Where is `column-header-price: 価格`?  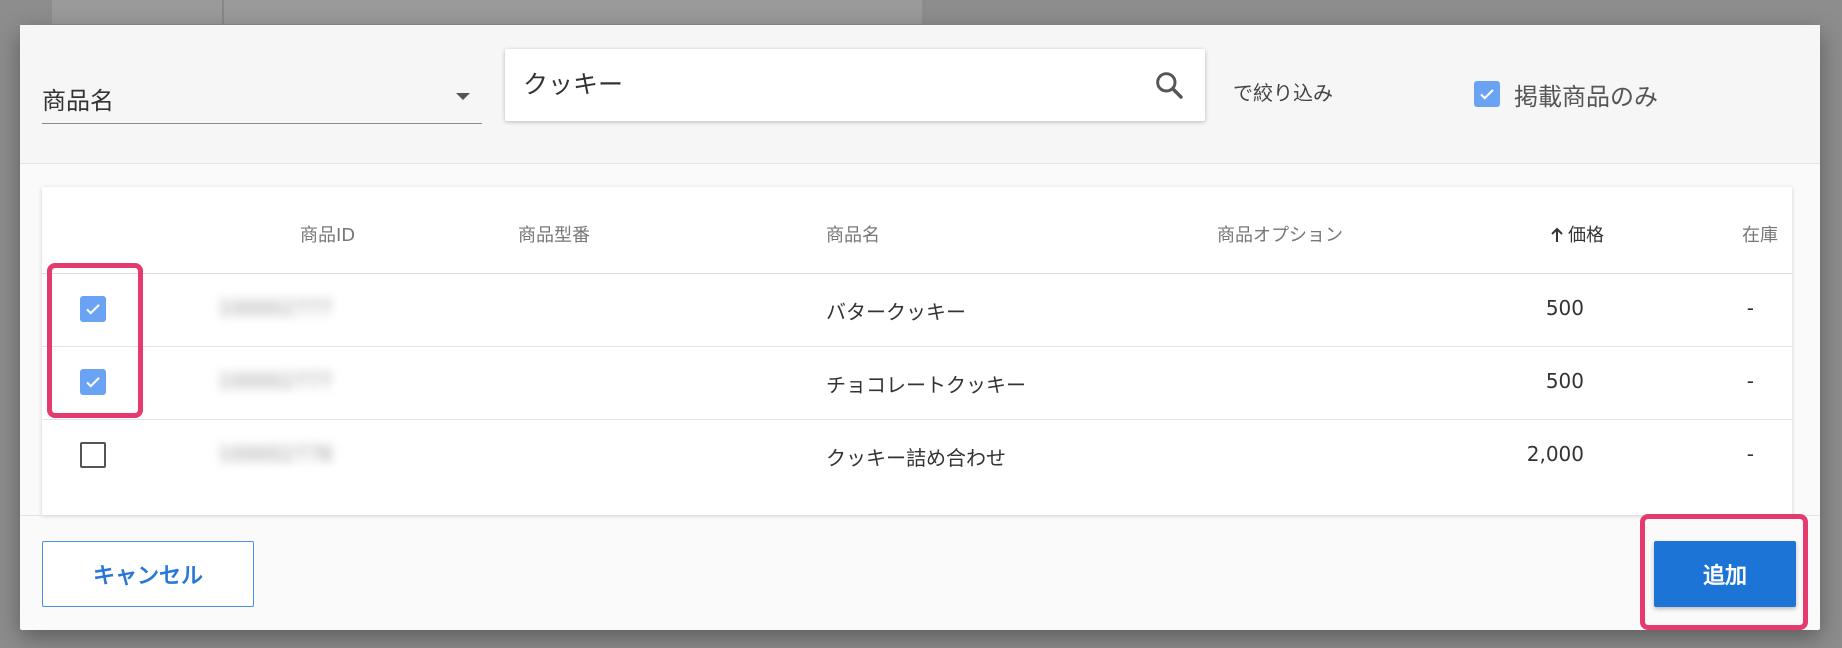 column-header-price: 価格 is located at coordinates (1577, 234).